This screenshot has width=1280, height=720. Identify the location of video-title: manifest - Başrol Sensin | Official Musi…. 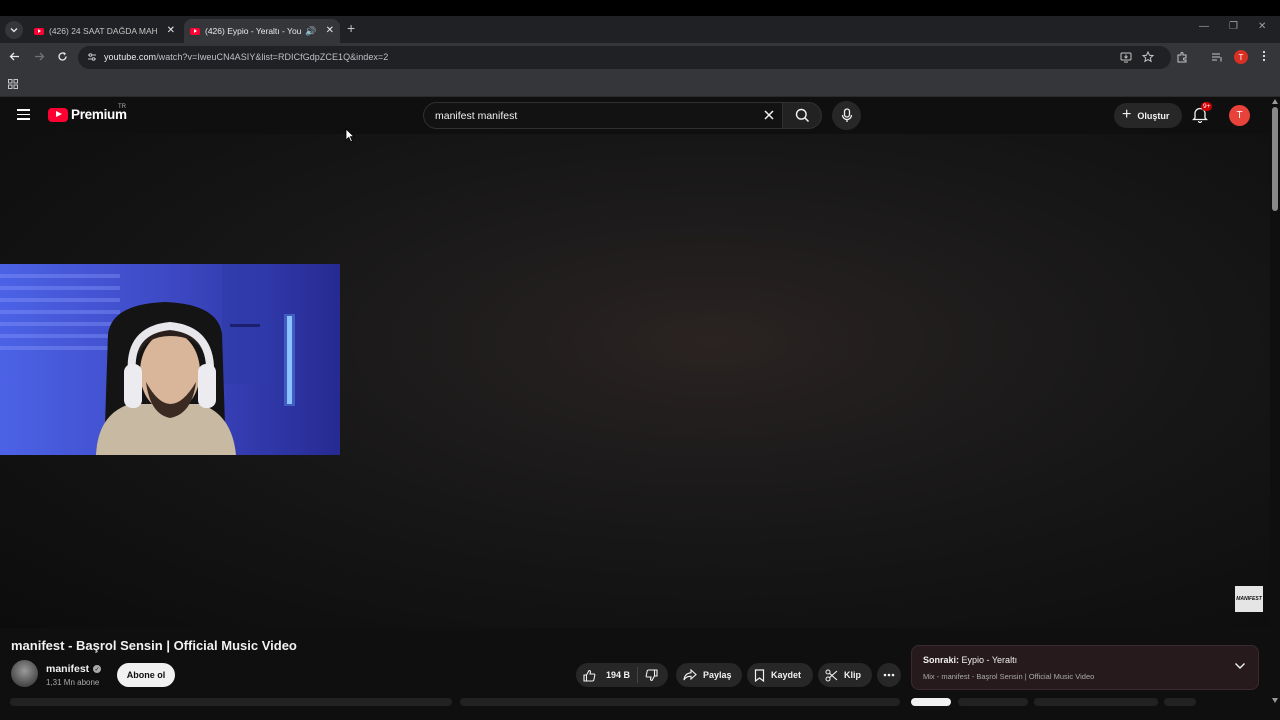
(154, 645).